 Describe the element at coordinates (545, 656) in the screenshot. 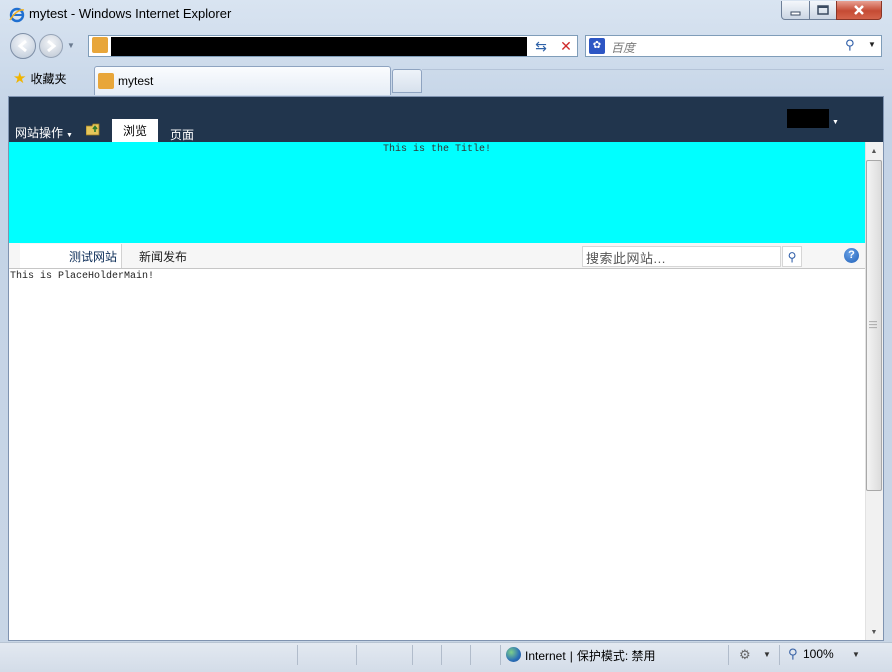

I see `zone-label: Internet` at that location.